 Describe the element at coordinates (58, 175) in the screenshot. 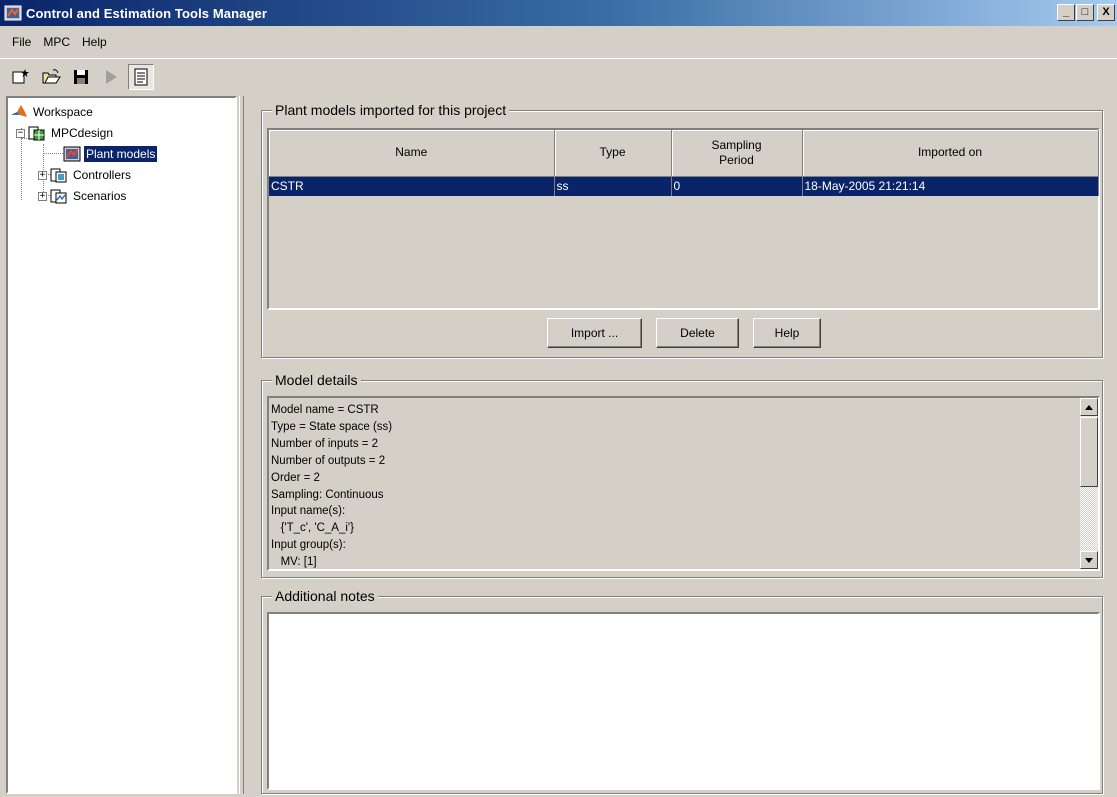

I see `controller-icon` at that location.